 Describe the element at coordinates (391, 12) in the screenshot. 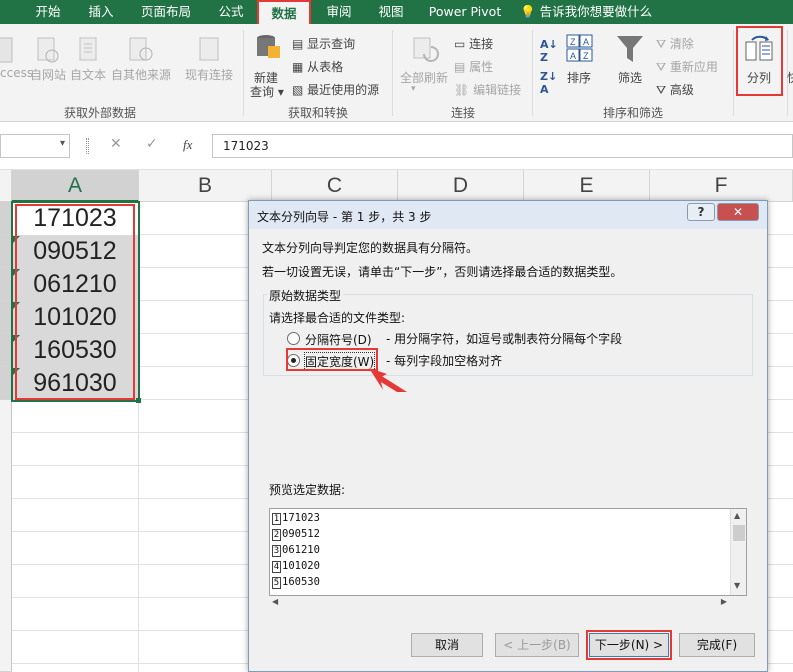

I see `tab-view: 视图` at that location.